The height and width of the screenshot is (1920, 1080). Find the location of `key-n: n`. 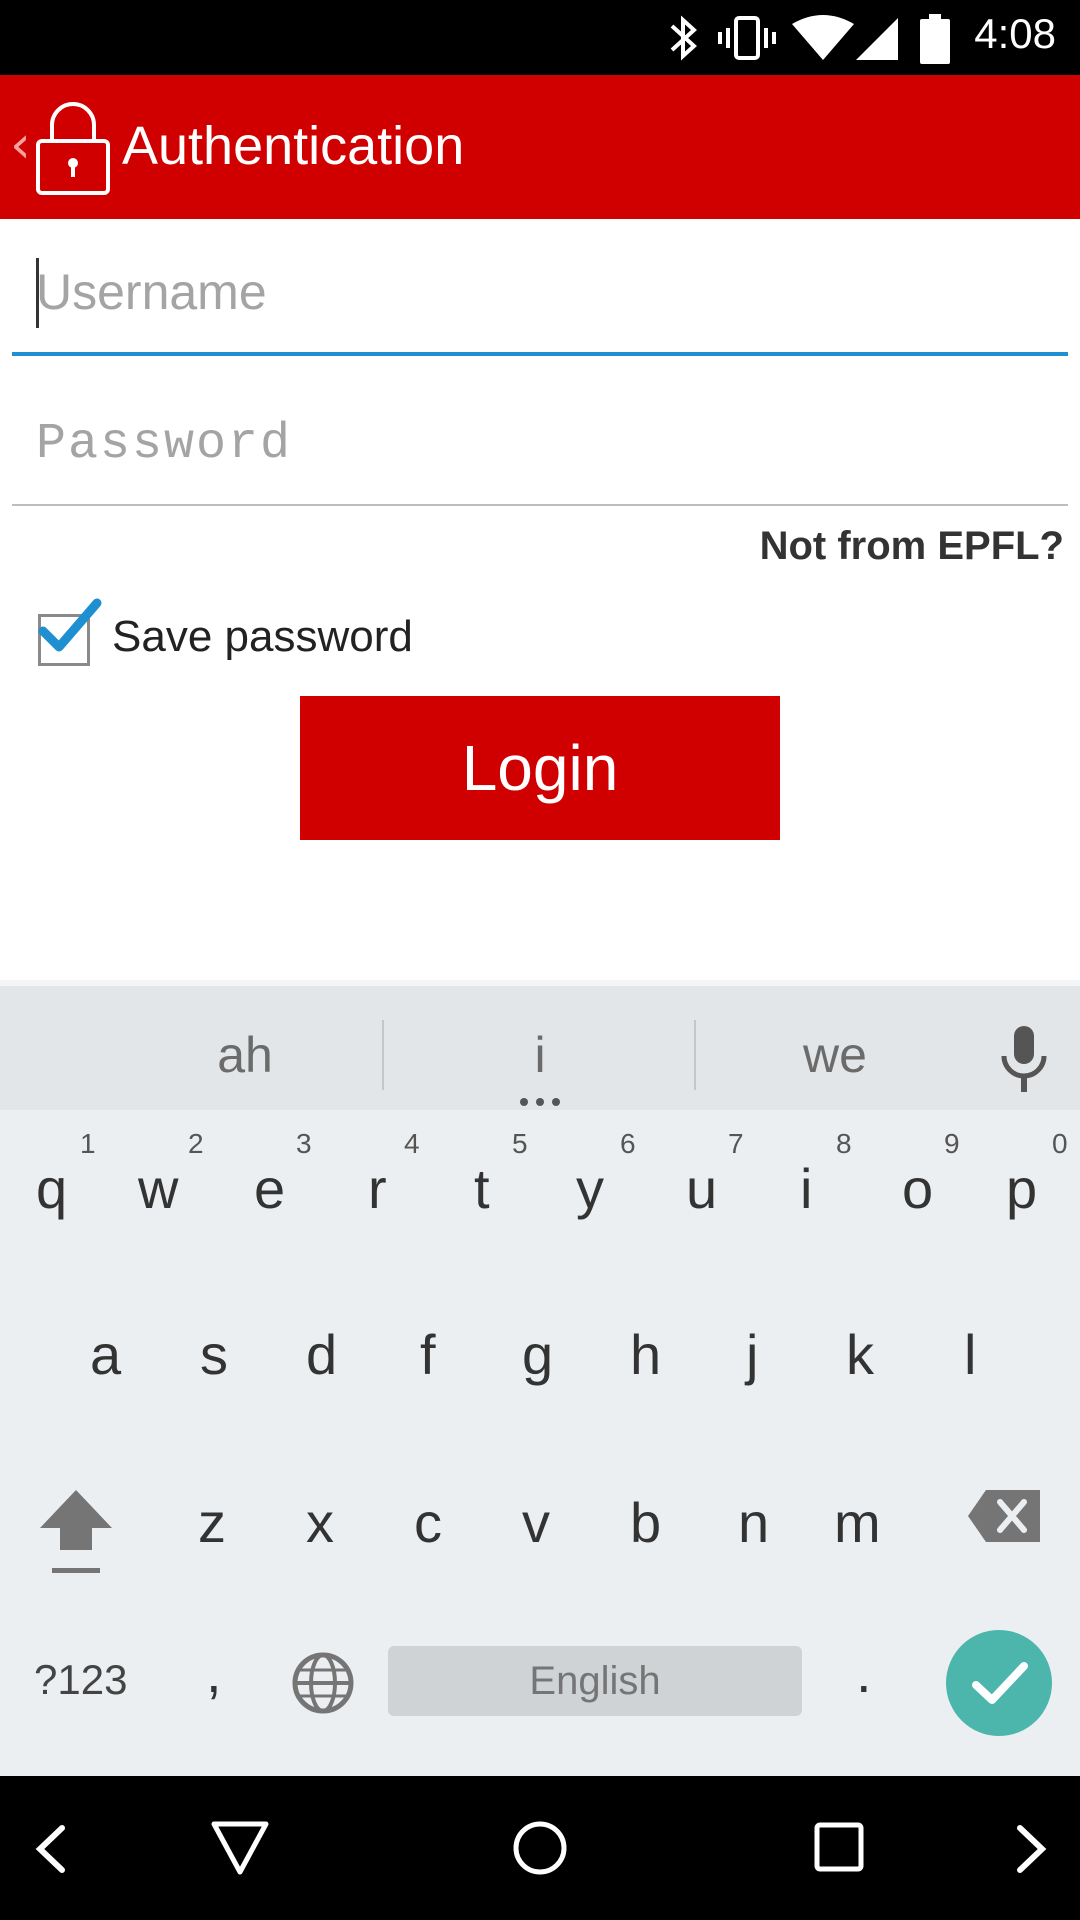

key-n: n is located at coordinates (753, 1522).